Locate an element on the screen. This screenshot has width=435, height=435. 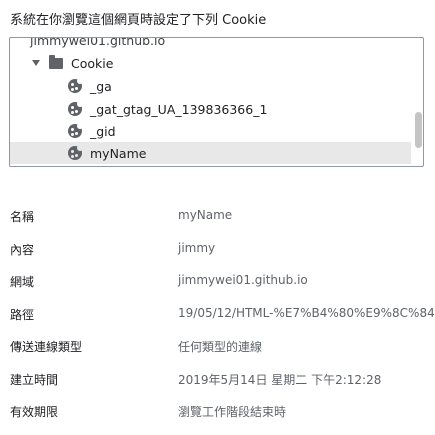
detail-row-expires: 有效期限 瀏覽工作階段結束時 is located at coordinates (220, 410).